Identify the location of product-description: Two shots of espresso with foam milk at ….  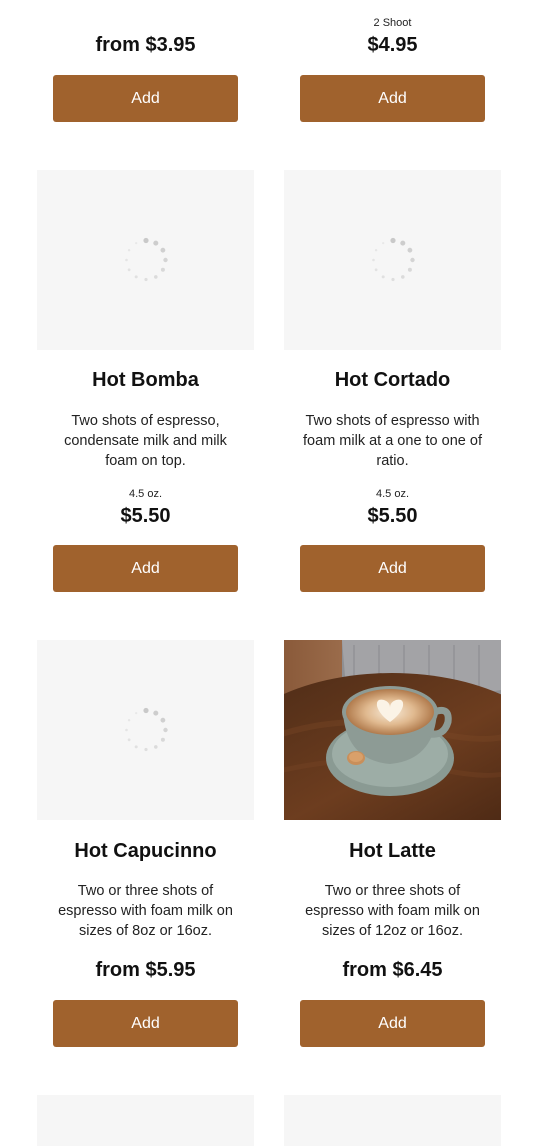
(392, 441).